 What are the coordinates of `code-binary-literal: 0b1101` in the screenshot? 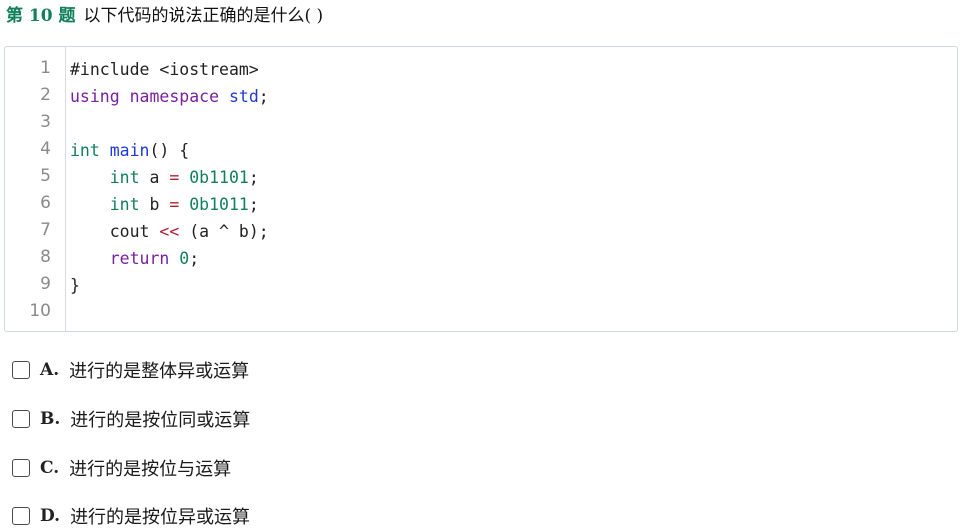 It's located at (214, 177).